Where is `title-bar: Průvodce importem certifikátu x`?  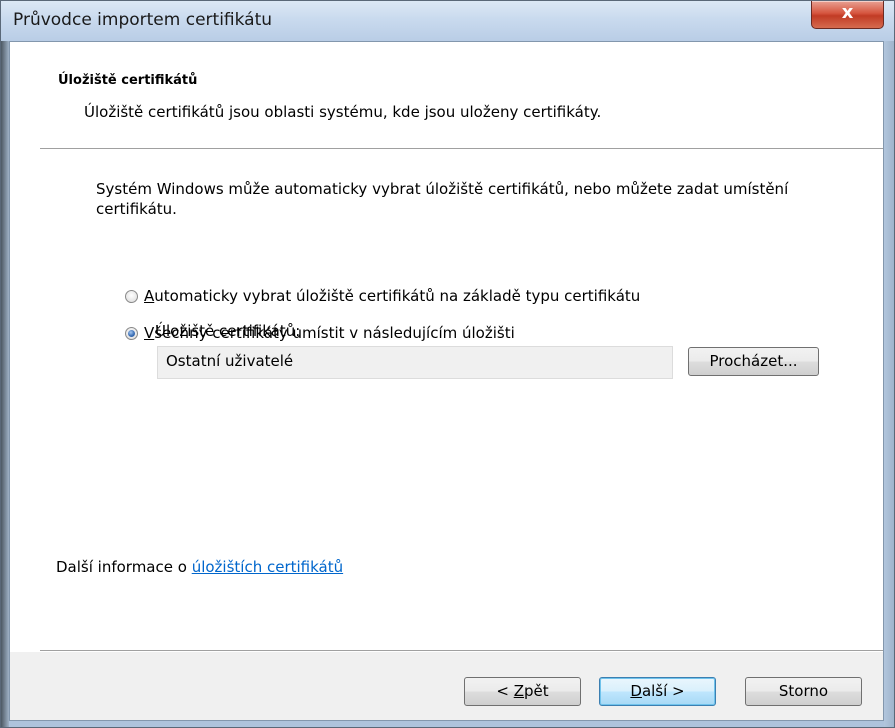 title-bar: Průvodce importem certifikátu x is located at coordinates (447, 21).